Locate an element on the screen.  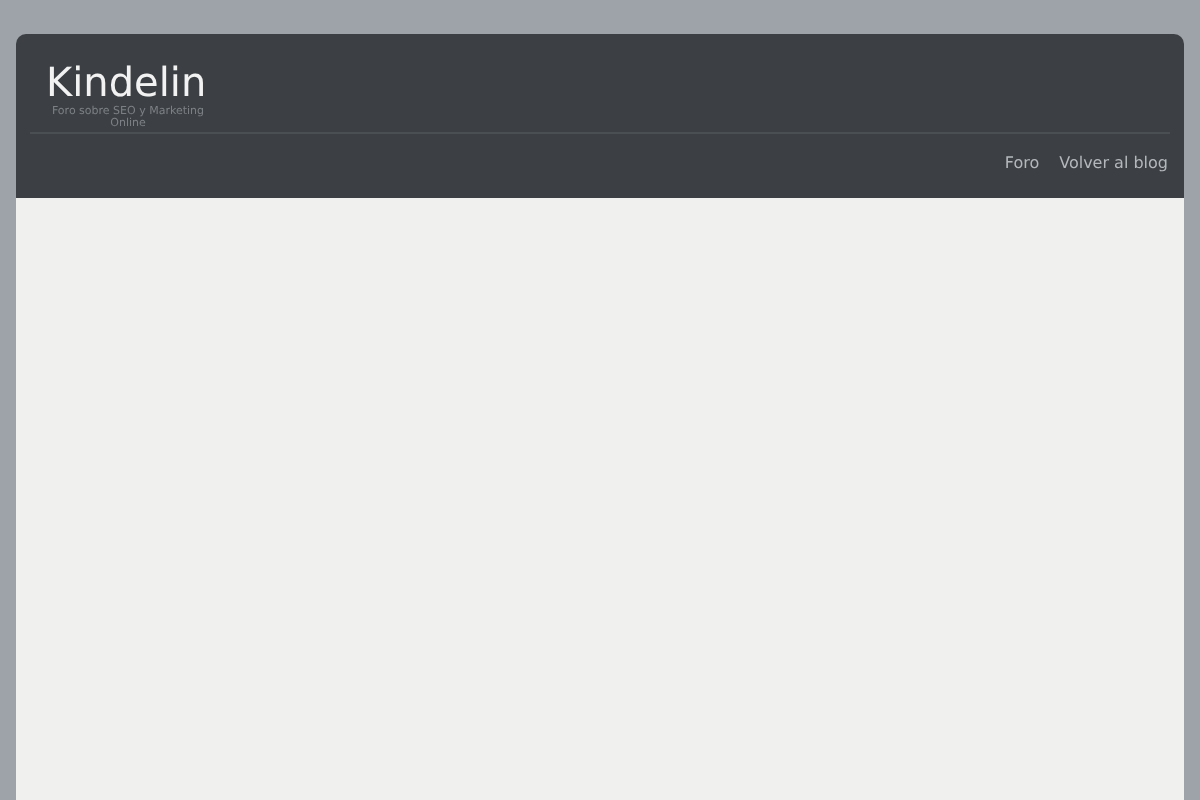
nav-link: Foro is located at coordinates (1022, 163).